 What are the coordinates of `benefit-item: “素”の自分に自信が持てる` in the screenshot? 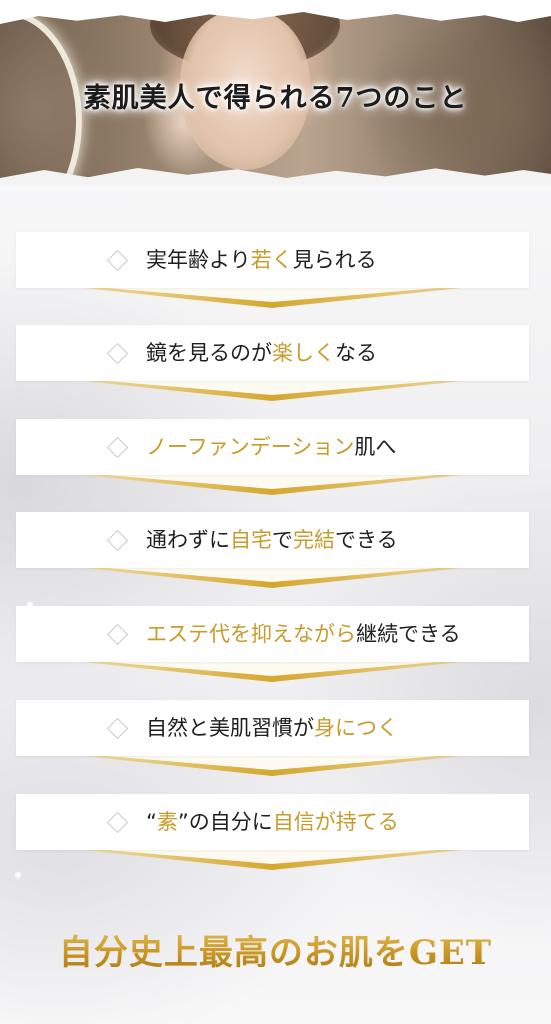 It's located at (272, 835).